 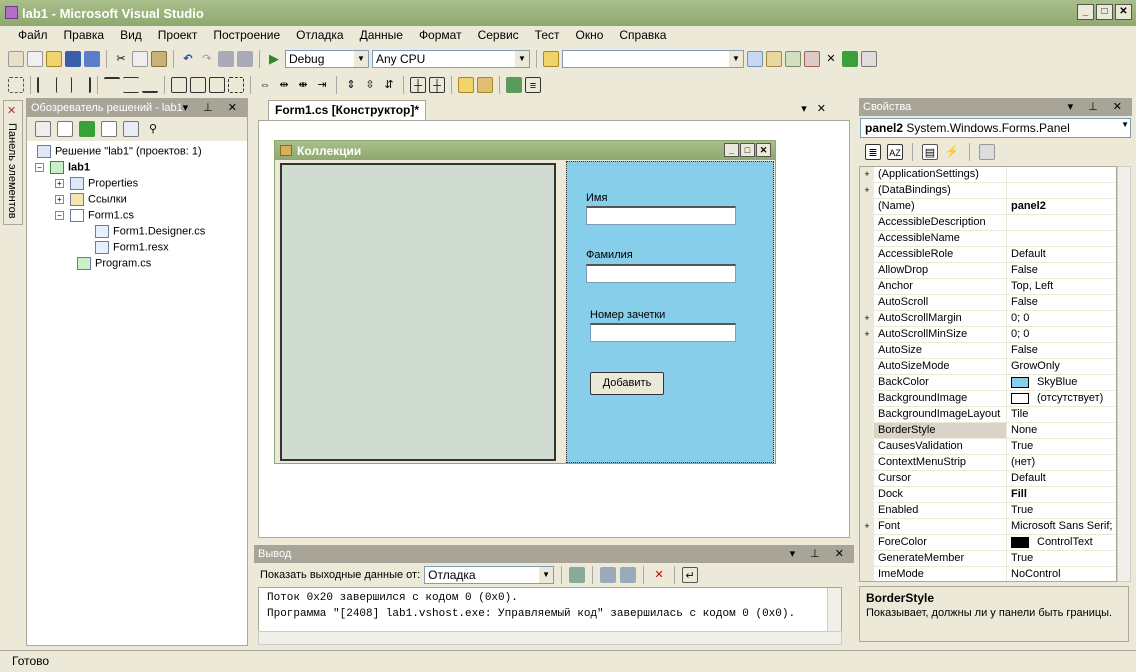 What do you see at coordinates (1061, 382) in the screenshot?
I see `property-value: SkyBlue` at bounding box center [1061, 382].